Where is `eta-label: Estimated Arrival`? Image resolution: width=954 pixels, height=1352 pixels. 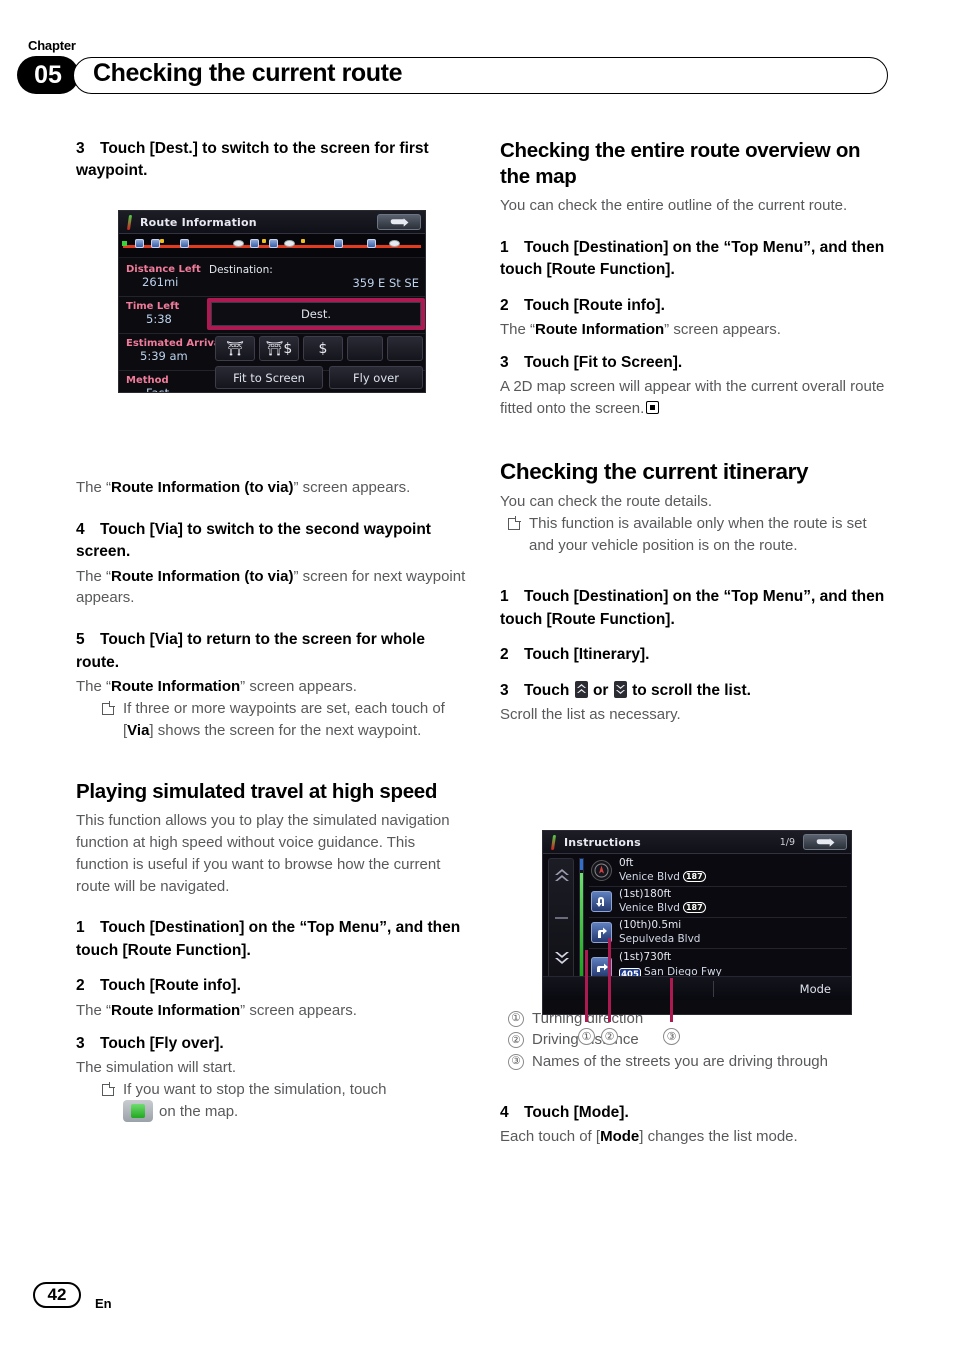 eta-label: Estimated Arrival is located at coordinates (175, 343).